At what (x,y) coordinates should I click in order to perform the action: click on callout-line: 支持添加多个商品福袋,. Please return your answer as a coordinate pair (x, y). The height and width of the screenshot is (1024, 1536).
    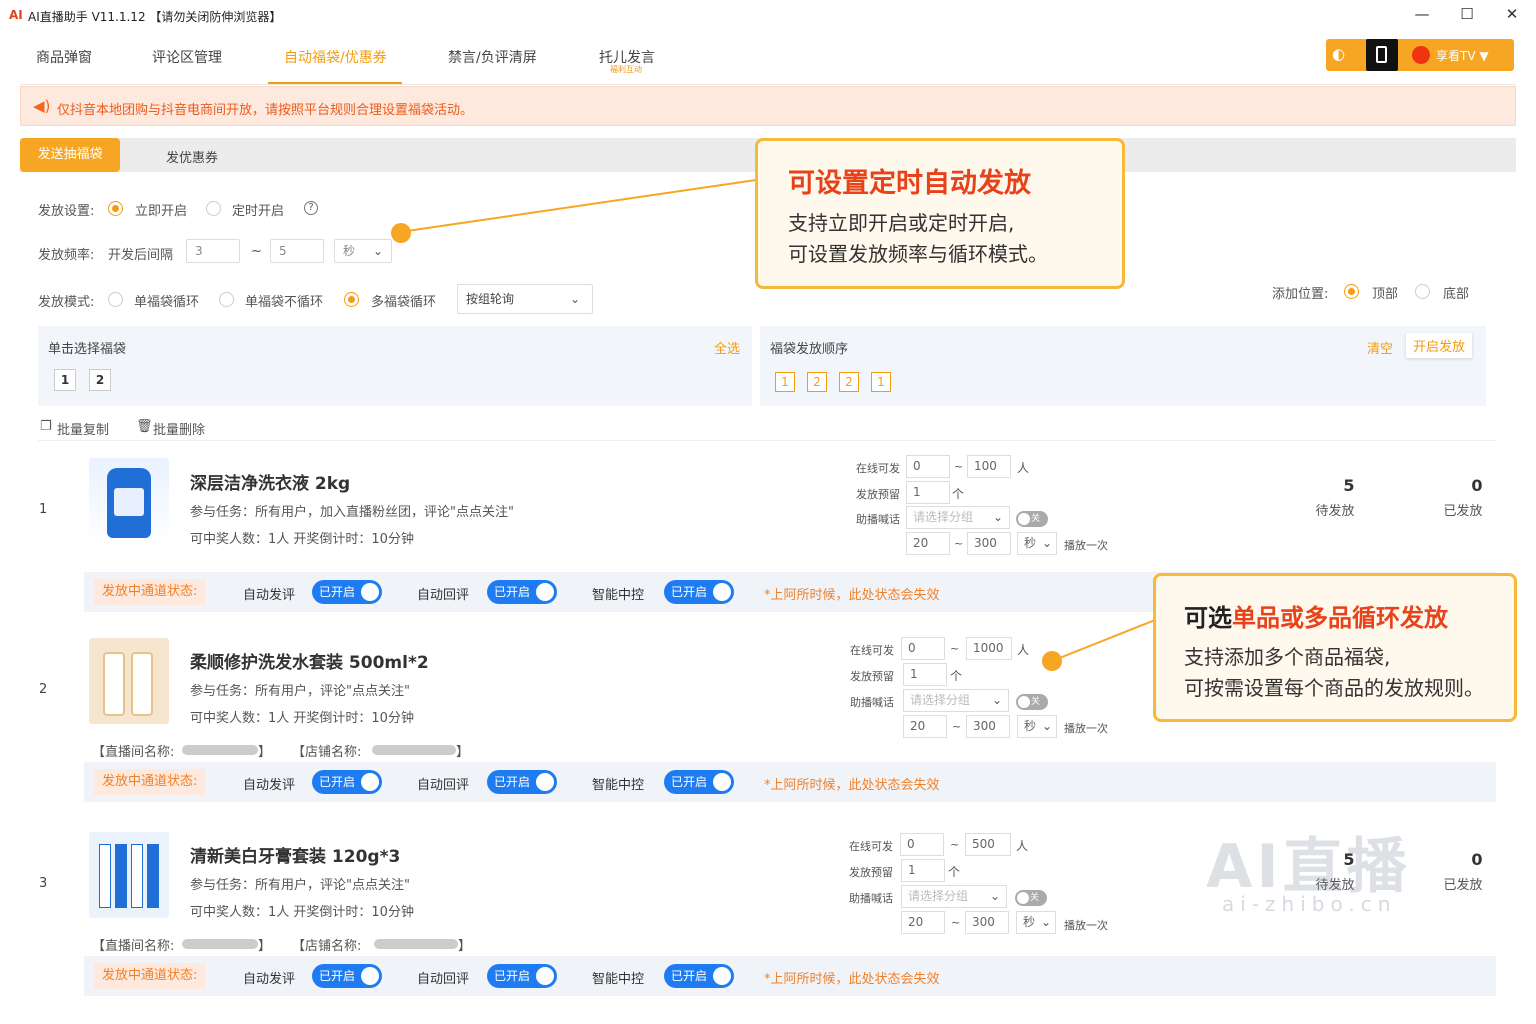
    Looking at the image, I should click on (1287, 657).